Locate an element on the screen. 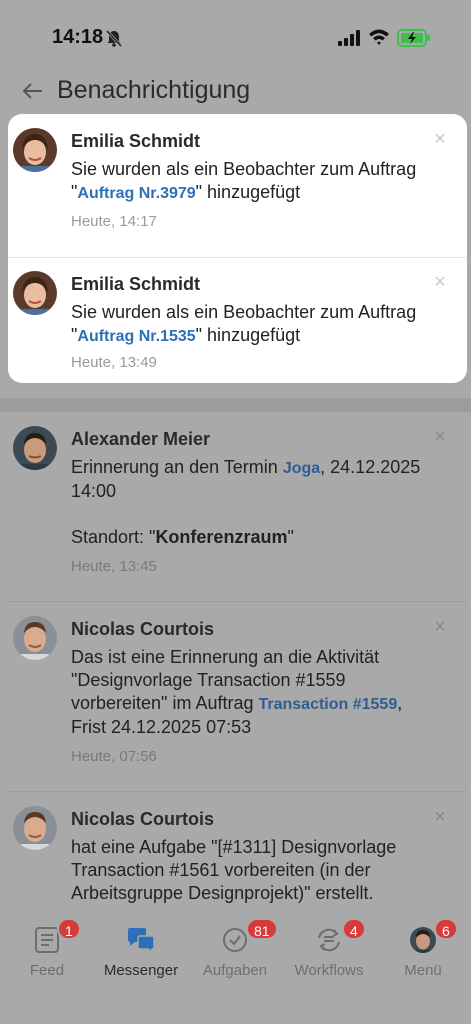 This screenshot has height=1024, width=471. section-separator is located at coordinates (235, 405).